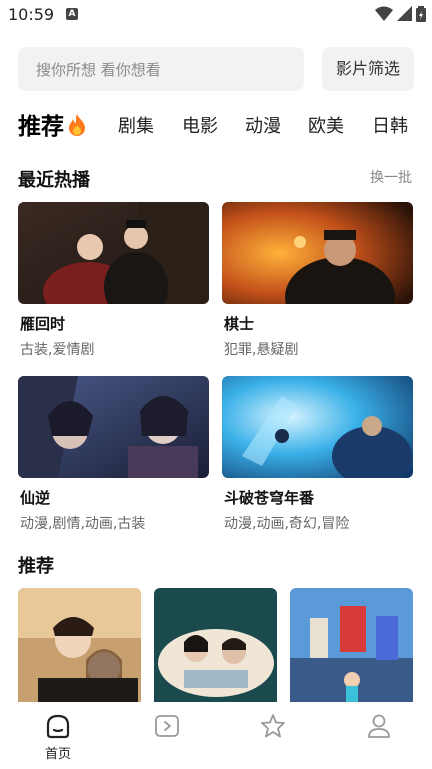 This screenshot has height=769, width=432. What do you see at coordinates (57, 754) in the screenshot?
I see `nav-label: 首页` at bounding box center [57, 754].